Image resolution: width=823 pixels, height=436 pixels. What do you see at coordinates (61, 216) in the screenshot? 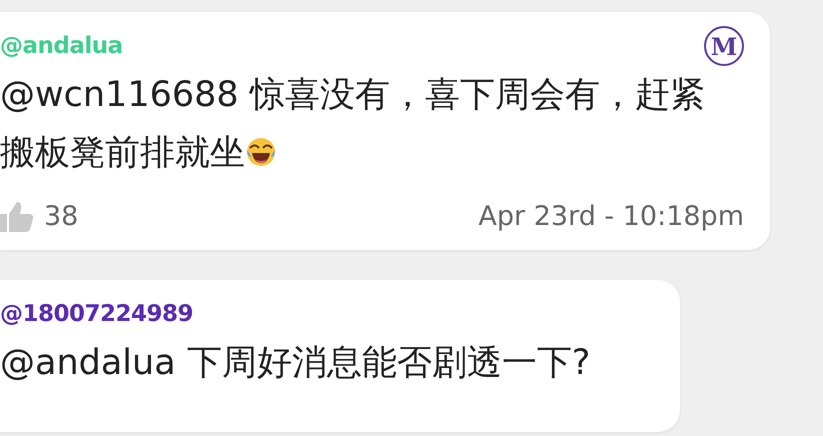
I see `like-count: 38` at bounding box center [61, 216].